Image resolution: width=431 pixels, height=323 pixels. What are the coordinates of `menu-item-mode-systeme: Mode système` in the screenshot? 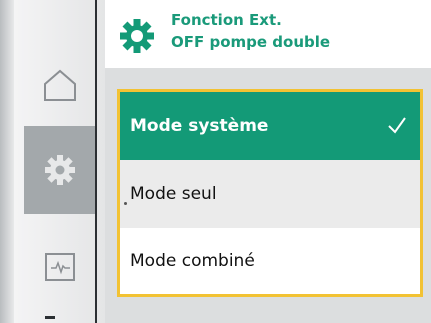 It's located at (270, 126).